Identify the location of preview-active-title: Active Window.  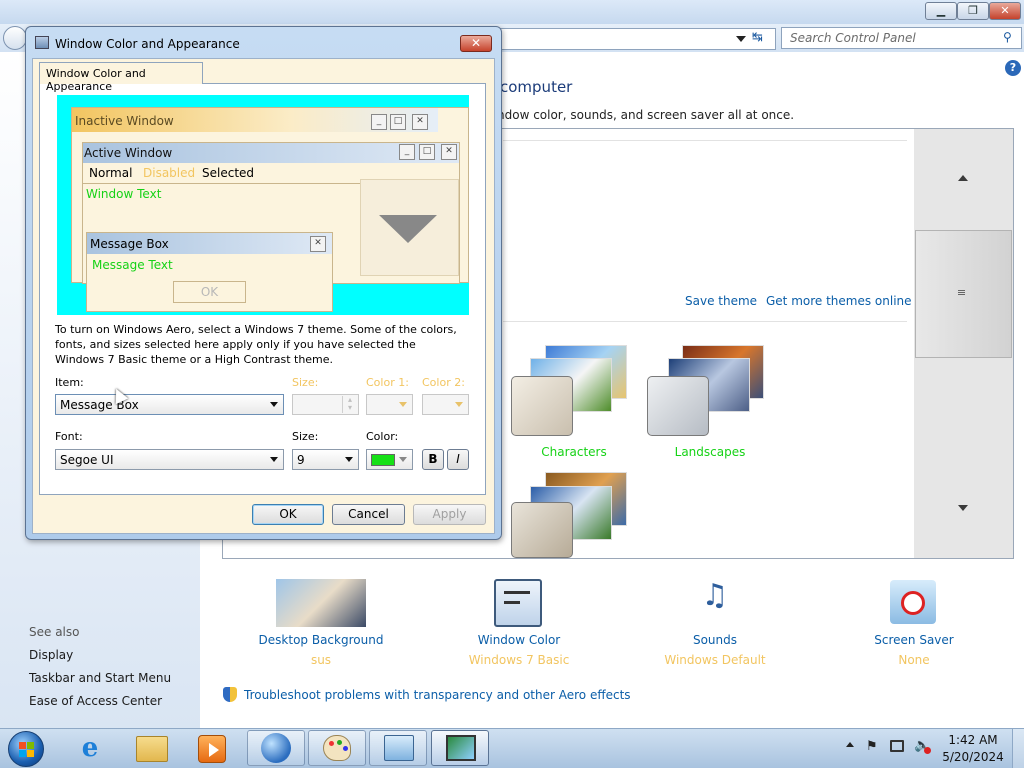
(128, 153).